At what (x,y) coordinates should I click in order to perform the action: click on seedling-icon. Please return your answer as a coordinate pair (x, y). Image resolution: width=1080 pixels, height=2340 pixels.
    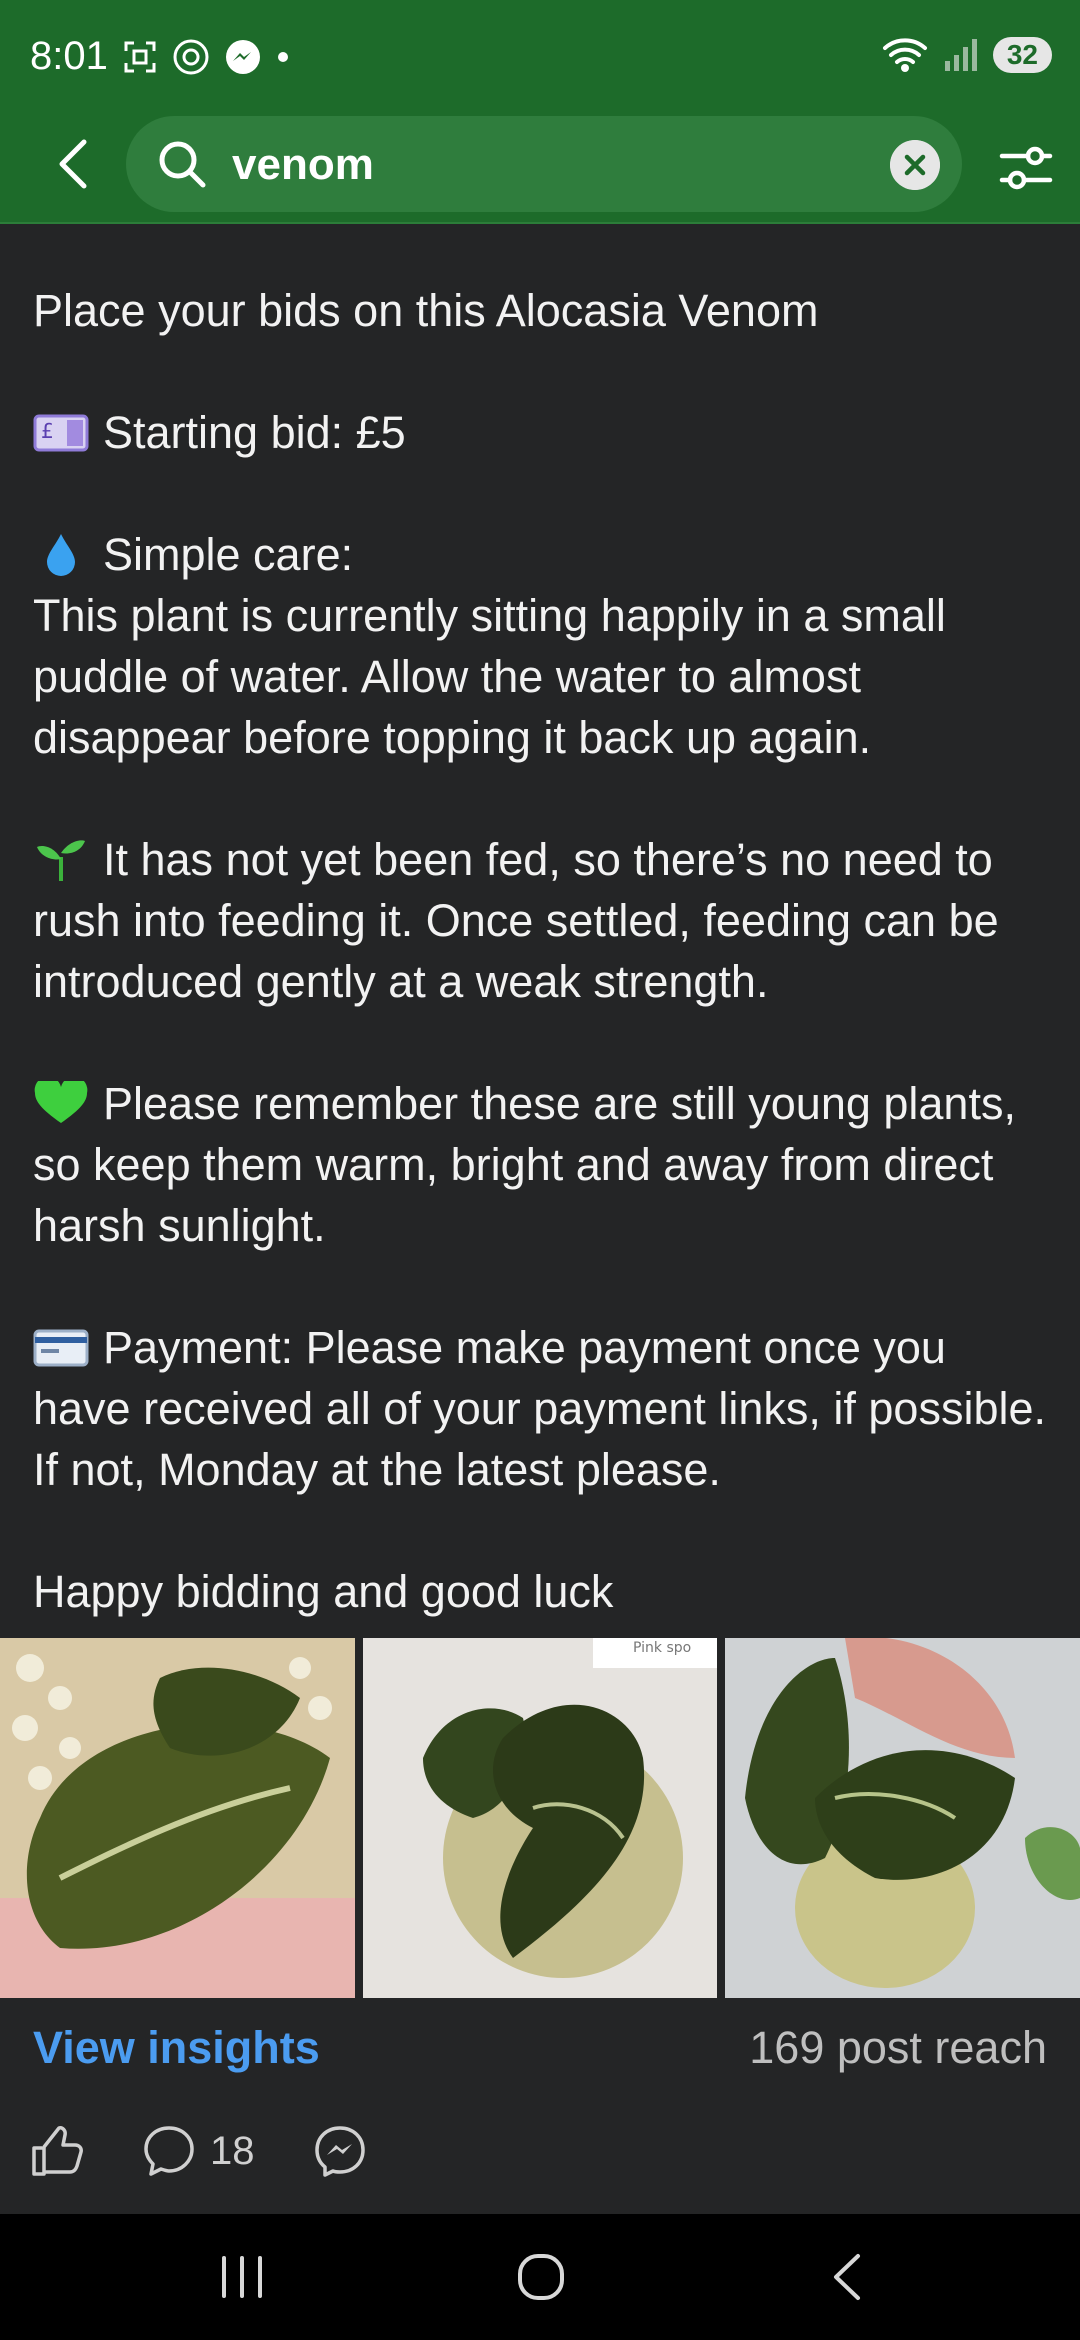
    Looking at the image, I should click on (61, 860).